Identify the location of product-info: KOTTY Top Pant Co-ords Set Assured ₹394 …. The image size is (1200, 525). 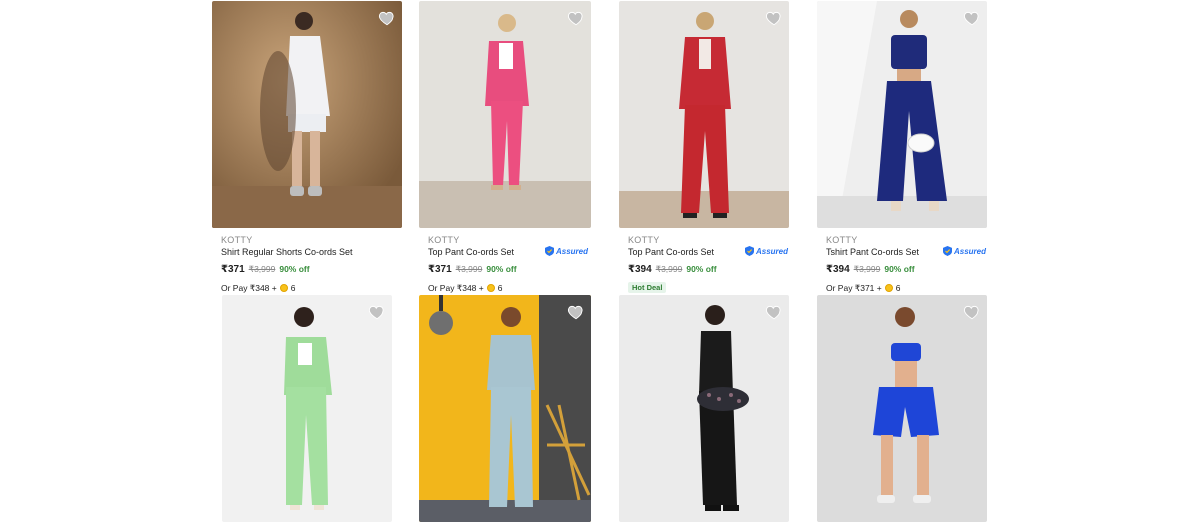
(708, 264).